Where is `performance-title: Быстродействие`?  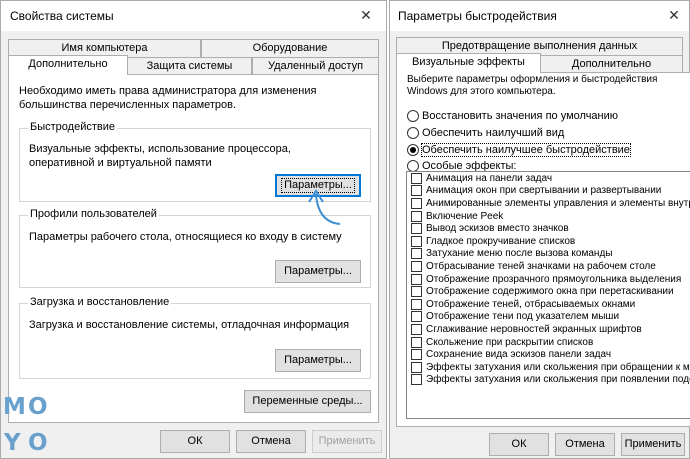
performance-title: Быстродействие is located at coordinates (72, 127).